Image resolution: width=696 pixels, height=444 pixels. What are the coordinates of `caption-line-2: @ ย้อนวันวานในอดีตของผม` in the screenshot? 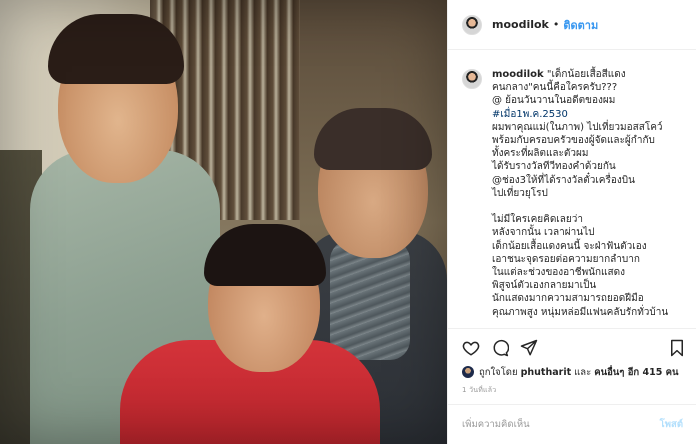 It's located at (554, 101).